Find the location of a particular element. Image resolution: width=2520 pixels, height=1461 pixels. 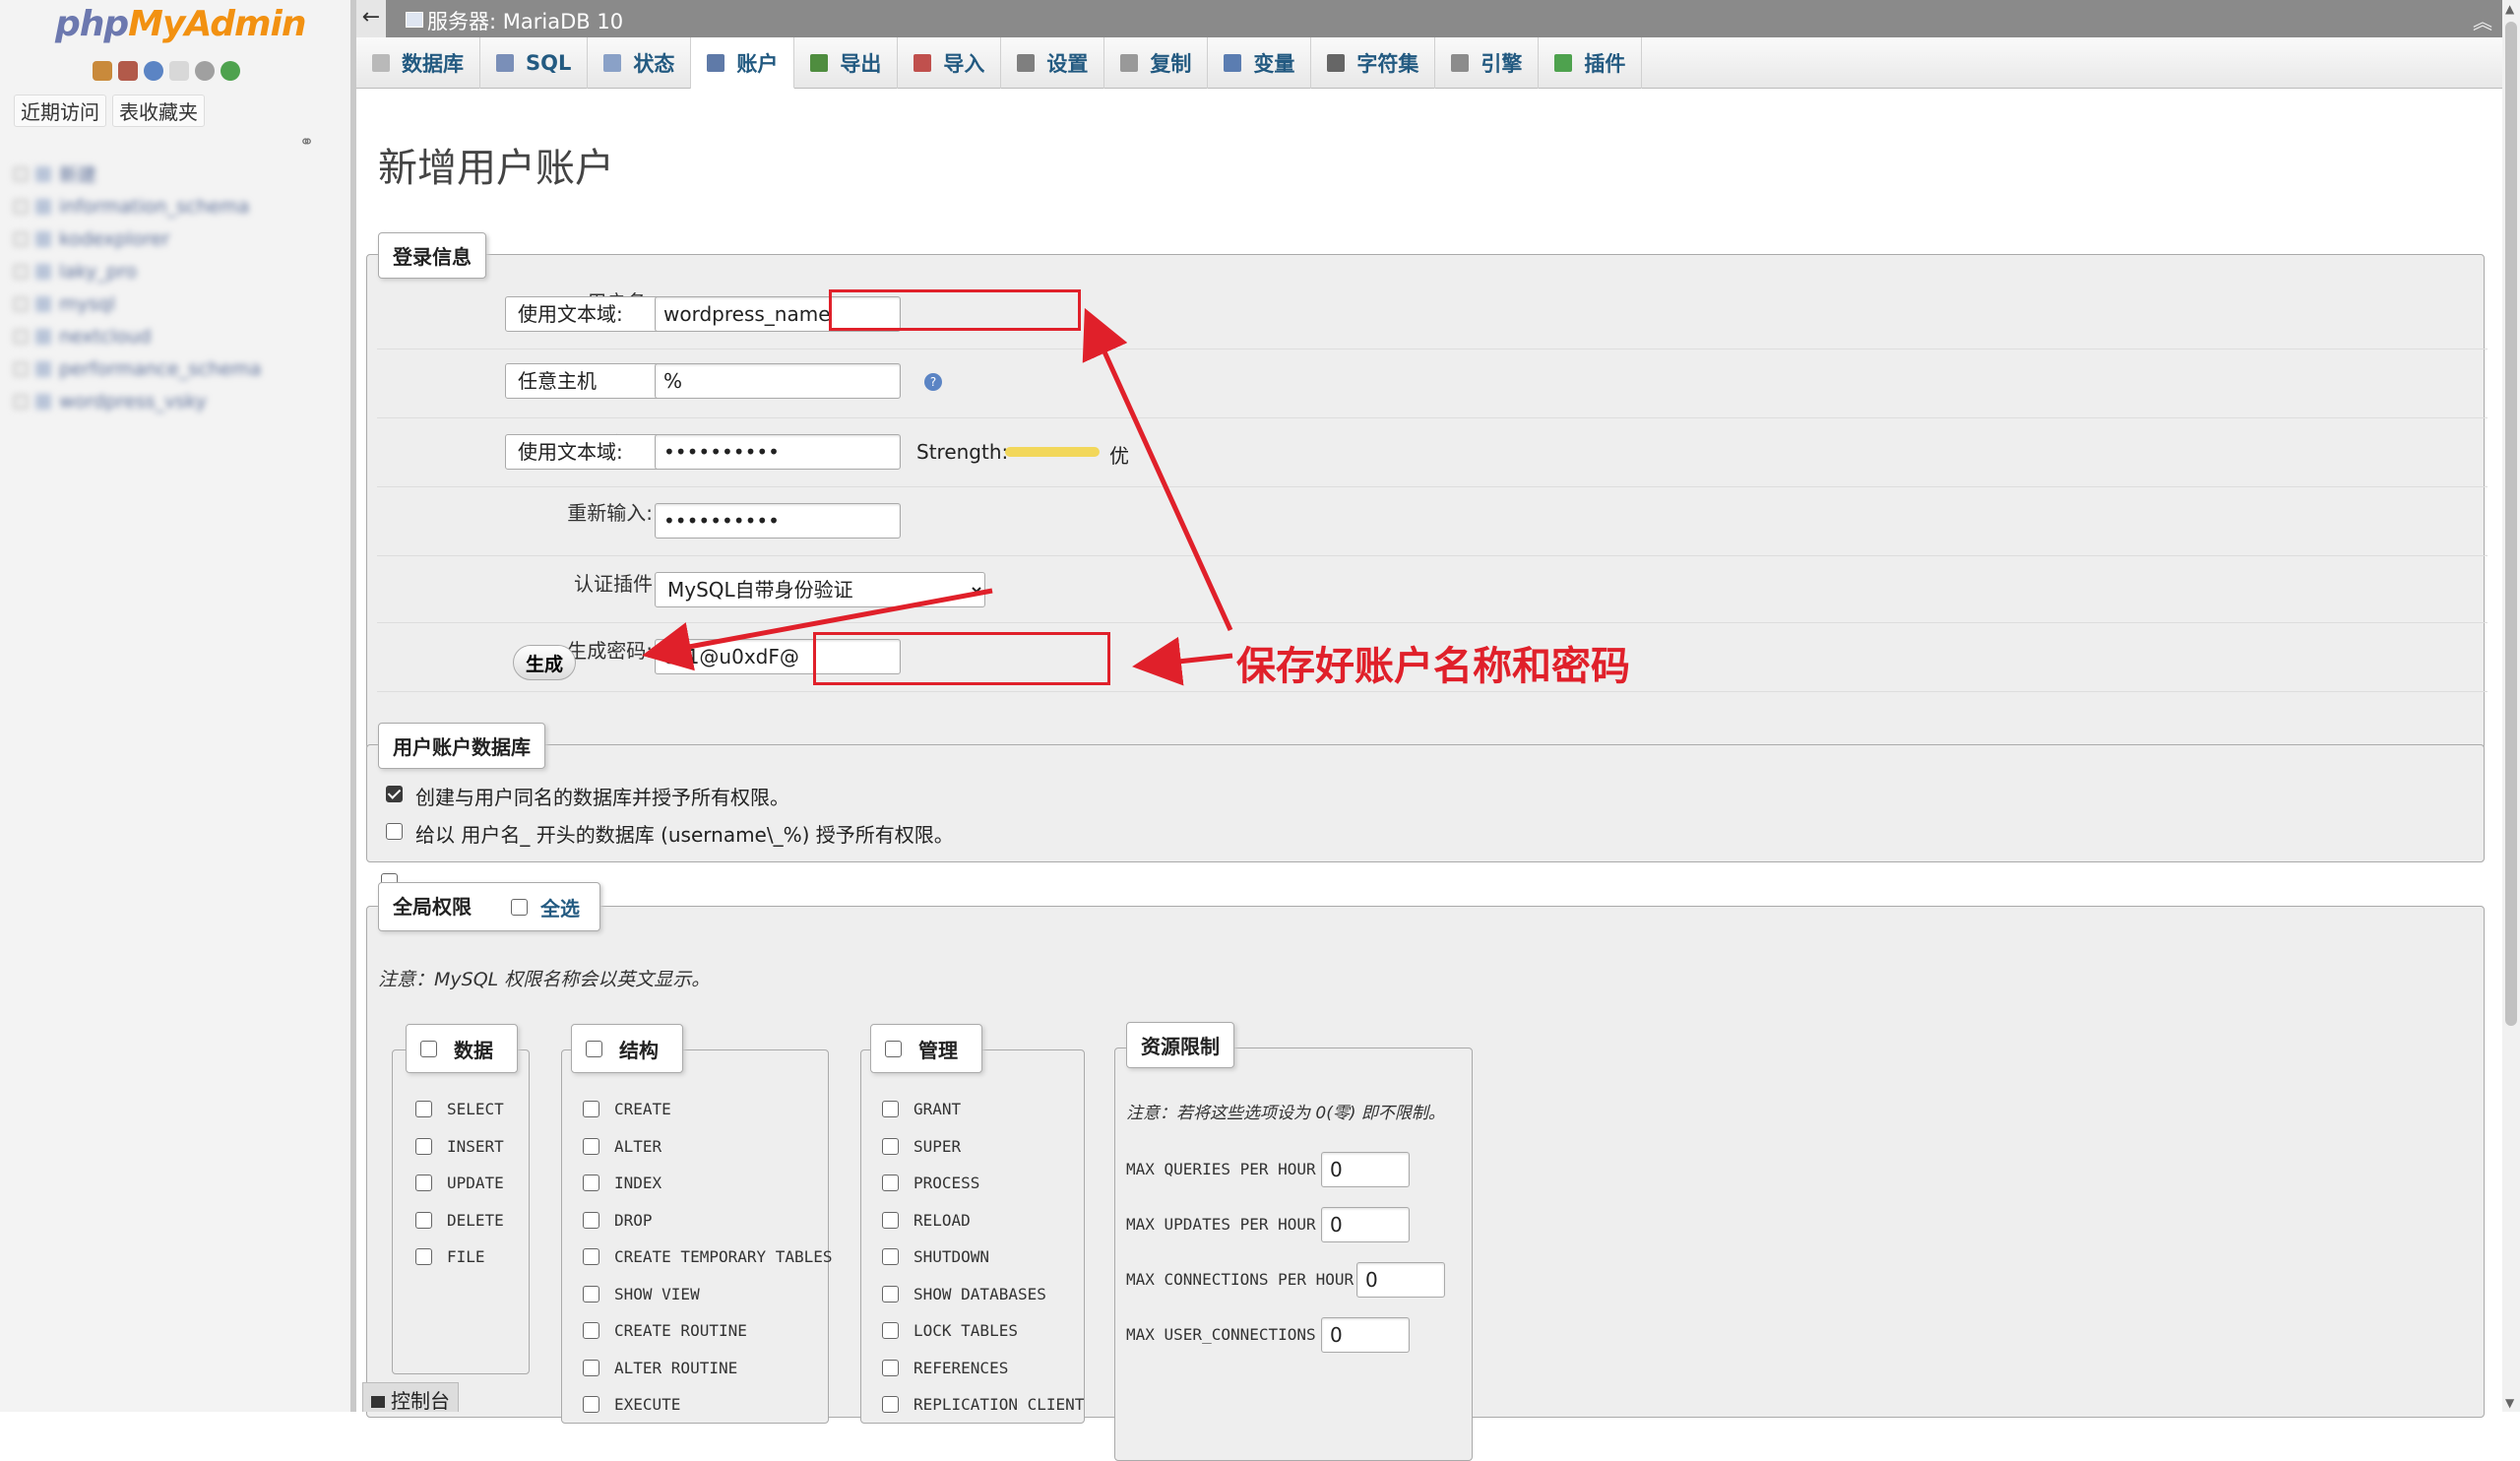

generate-password-button: 生成 is located at coordinates (545, 662).